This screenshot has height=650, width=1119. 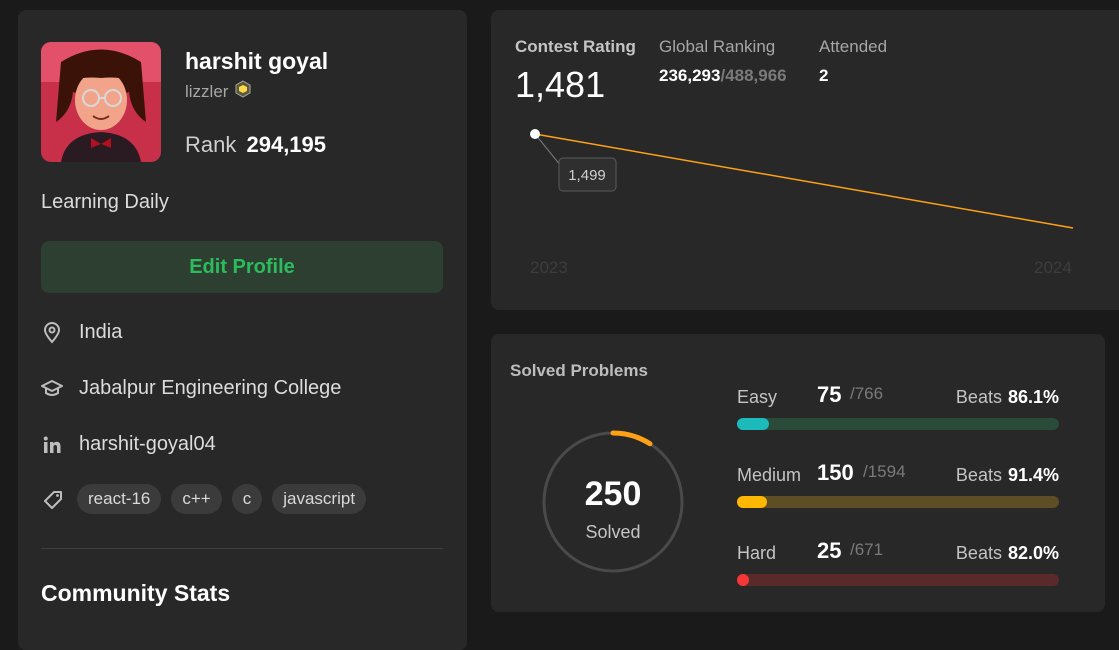 What do you see at coordinates (242, 267) in the screenshot?
I see `edit-profile-button: Edit Profile` at bounding box center [242, 267].